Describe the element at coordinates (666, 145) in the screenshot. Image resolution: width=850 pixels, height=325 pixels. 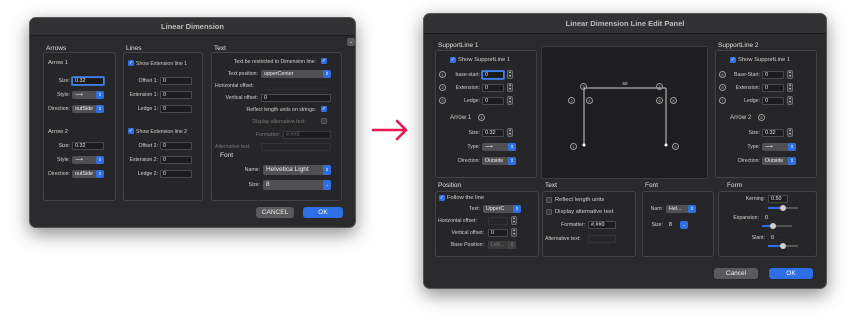
I see `end-point-right` at that location.